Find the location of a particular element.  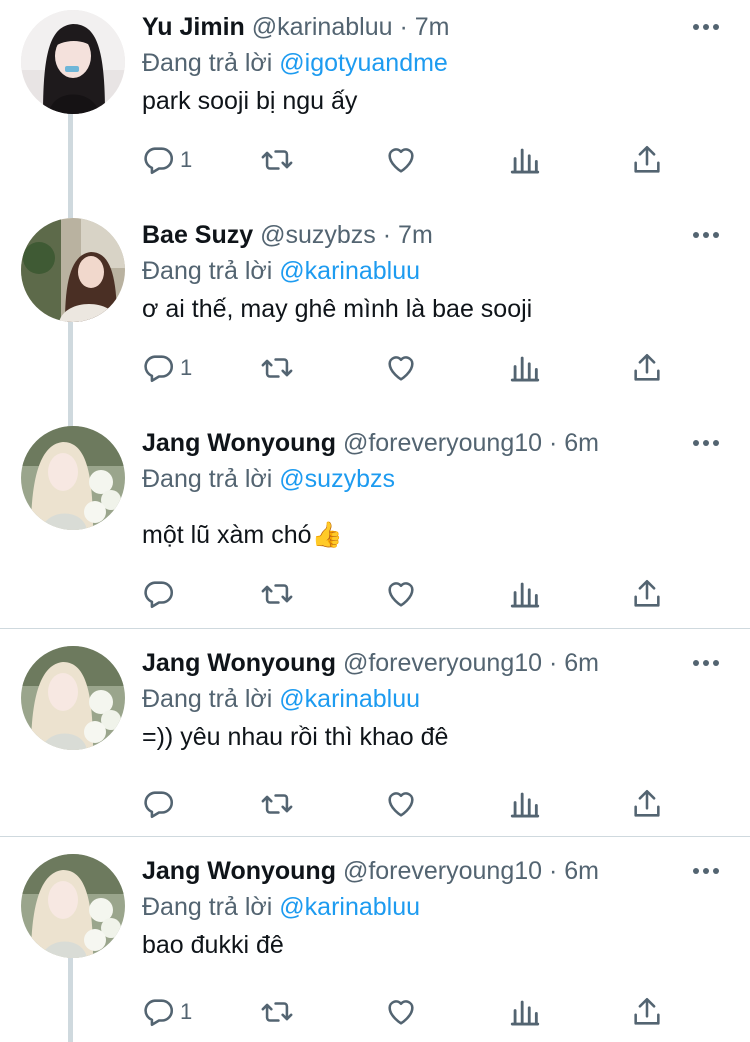

display-name: Bae Suzy is located at coordinates (197, 235).